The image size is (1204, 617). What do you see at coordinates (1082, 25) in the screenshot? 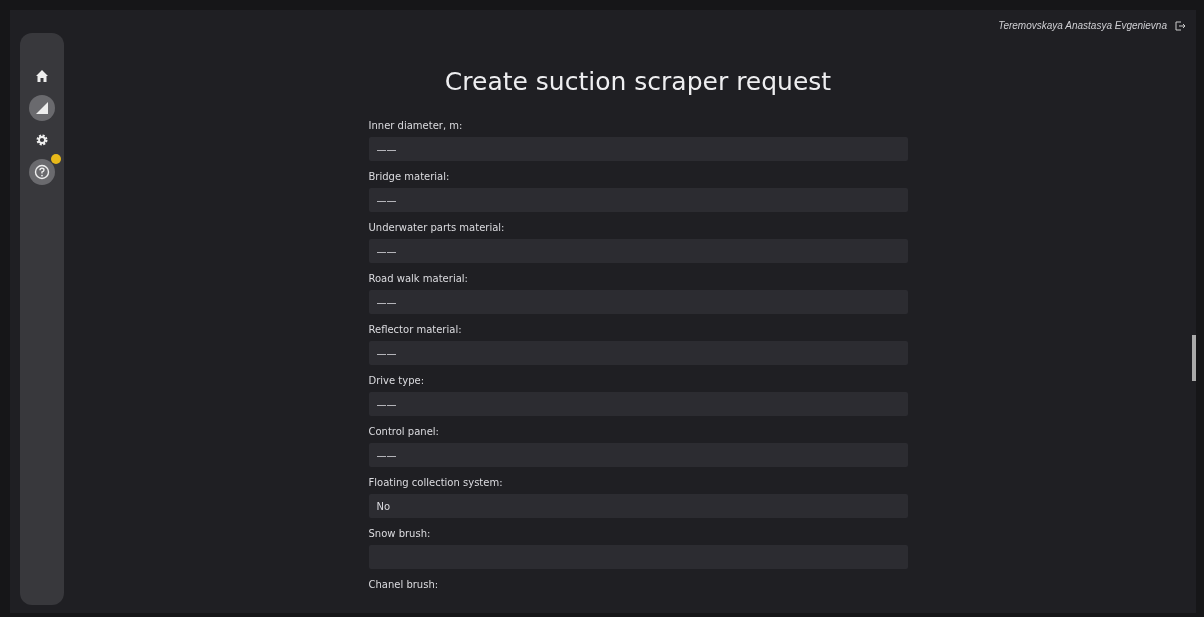
I see `user-name: Teremovskaya Anastasya Evgenievna` at bounding box center [1082, 25].